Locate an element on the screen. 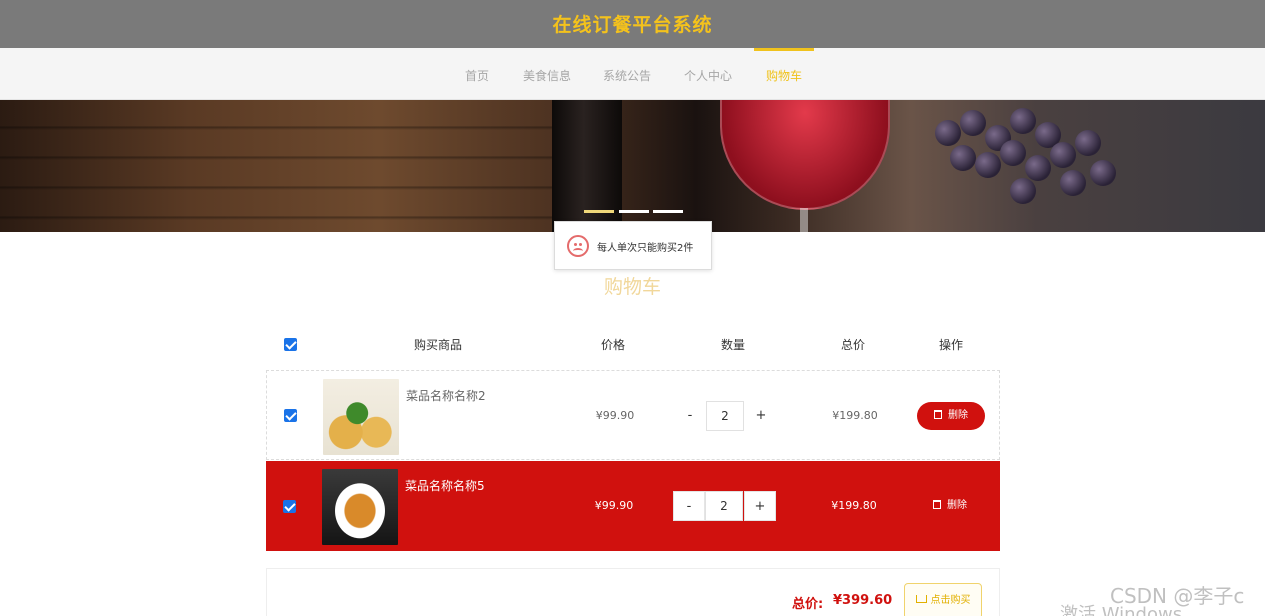  nav-item-home: 首页 is located at coordinates (477, 74).